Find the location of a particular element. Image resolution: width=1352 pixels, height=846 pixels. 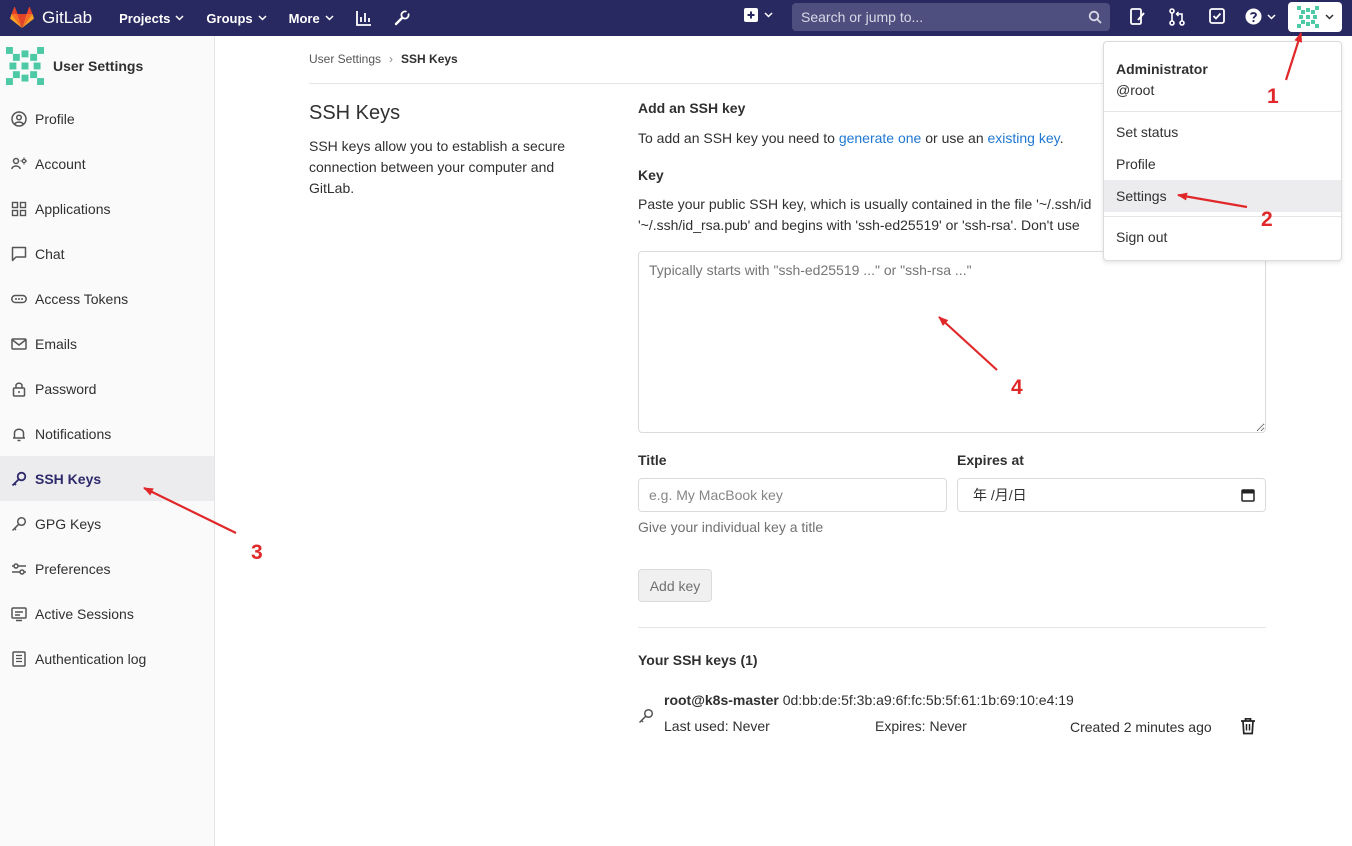

ssh-key-name: root@k8s-master is located at coordinates (721, 700).